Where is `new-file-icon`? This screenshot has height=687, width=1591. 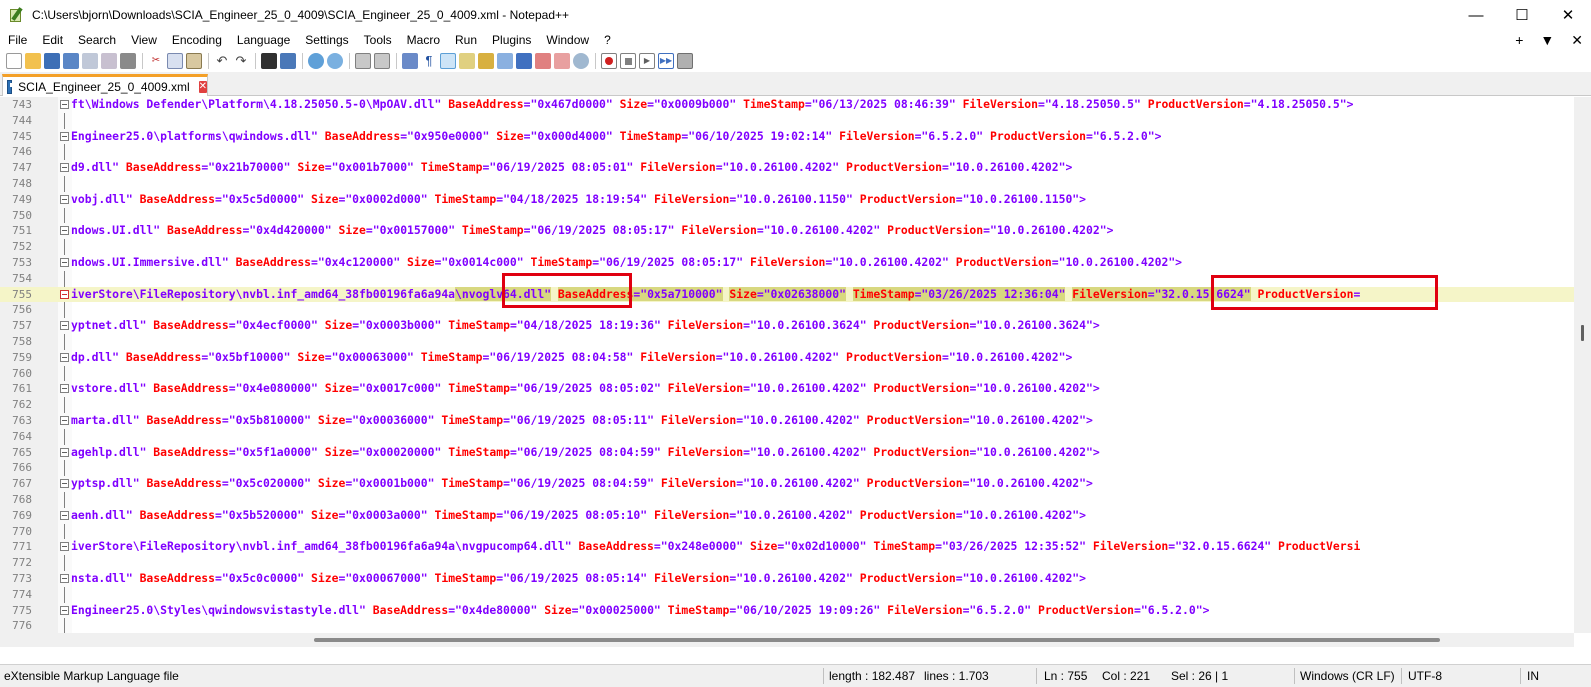 new-file-icon is located at coordinates (14, 61).